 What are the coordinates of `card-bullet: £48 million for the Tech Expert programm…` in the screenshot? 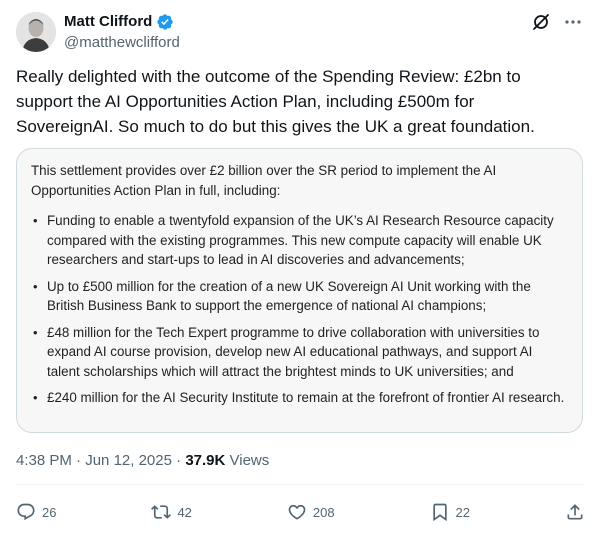 It's located at (299, 352).